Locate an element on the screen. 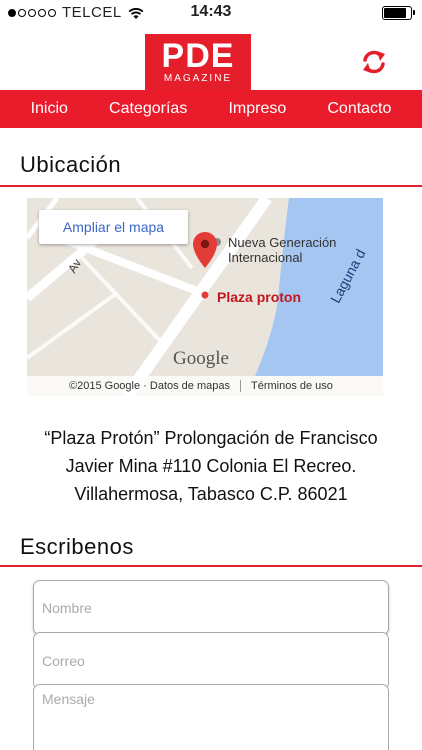 The width and height of the screenshot is (422, 750). contact-divider is located at coordinates (211, 566).